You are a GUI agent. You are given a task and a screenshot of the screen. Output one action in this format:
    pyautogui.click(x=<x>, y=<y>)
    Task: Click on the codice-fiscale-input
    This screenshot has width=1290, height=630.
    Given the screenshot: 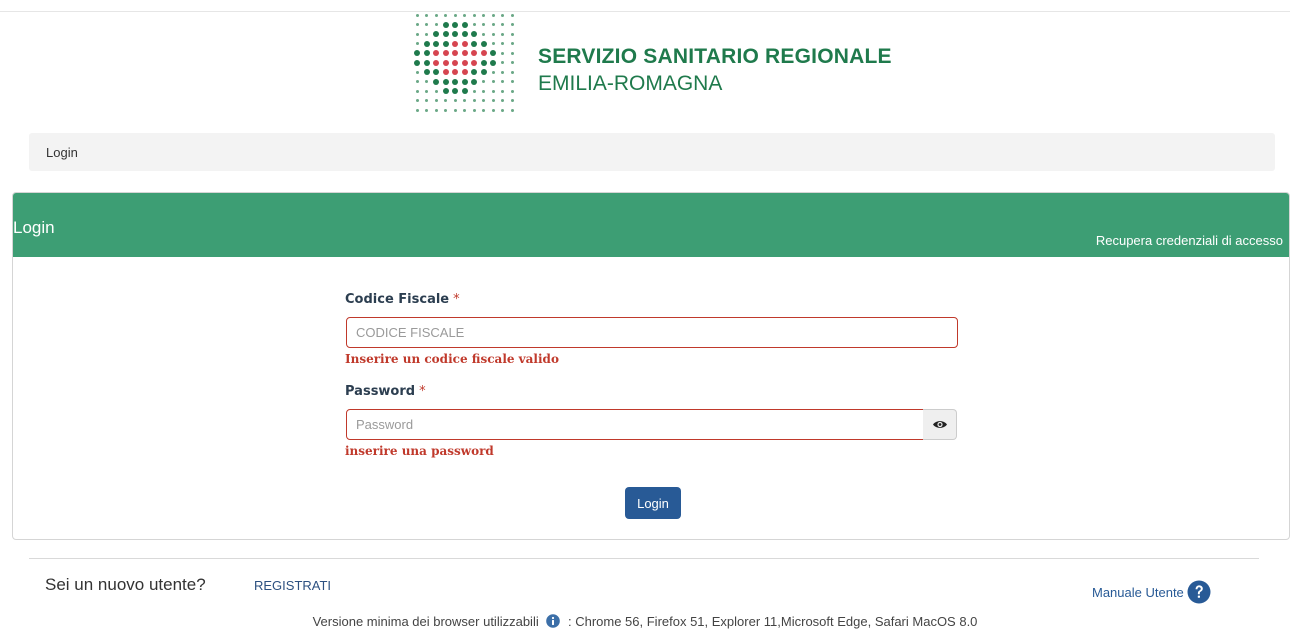 What is the action you would take?
    pyautogui.click(x=652, y=332)
    